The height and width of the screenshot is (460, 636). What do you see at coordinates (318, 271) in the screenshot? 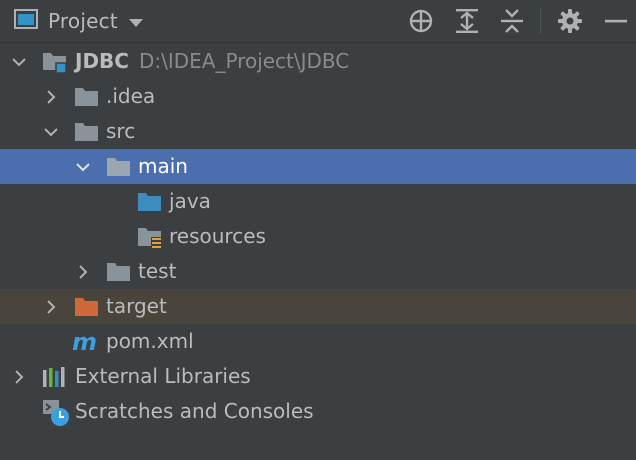
I see `tree-item-test: test` at bounding box center [318, 271].